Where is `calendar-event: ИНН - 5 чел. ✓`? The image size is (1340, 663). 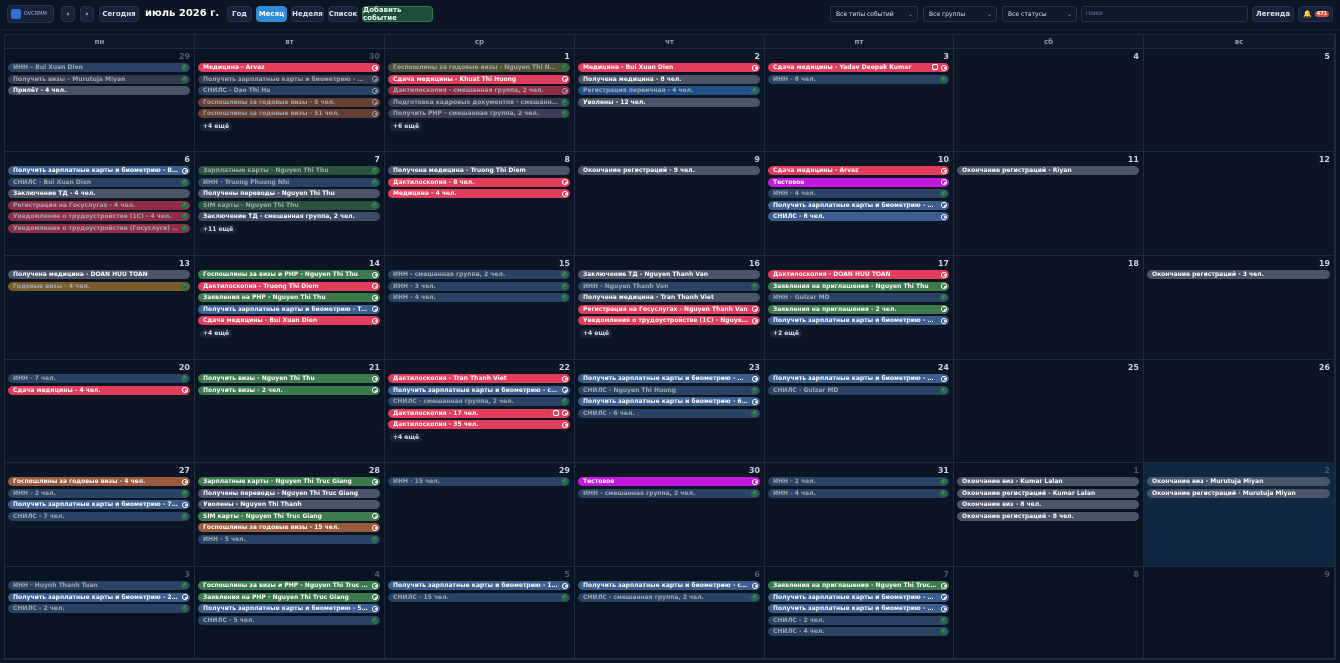 calendar-event: ИНН - 5 чел. ✓ is located at coordinates (289, 539).